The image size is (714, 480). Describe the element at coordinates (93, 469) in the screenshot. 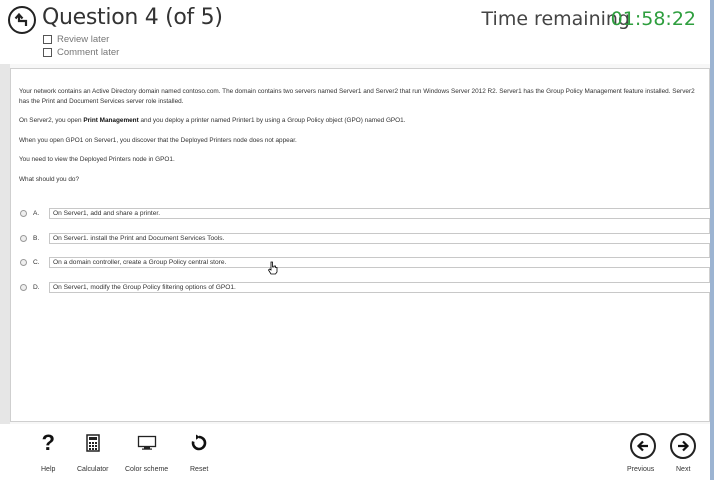

I see `calculator-label: Calculator` at that location.